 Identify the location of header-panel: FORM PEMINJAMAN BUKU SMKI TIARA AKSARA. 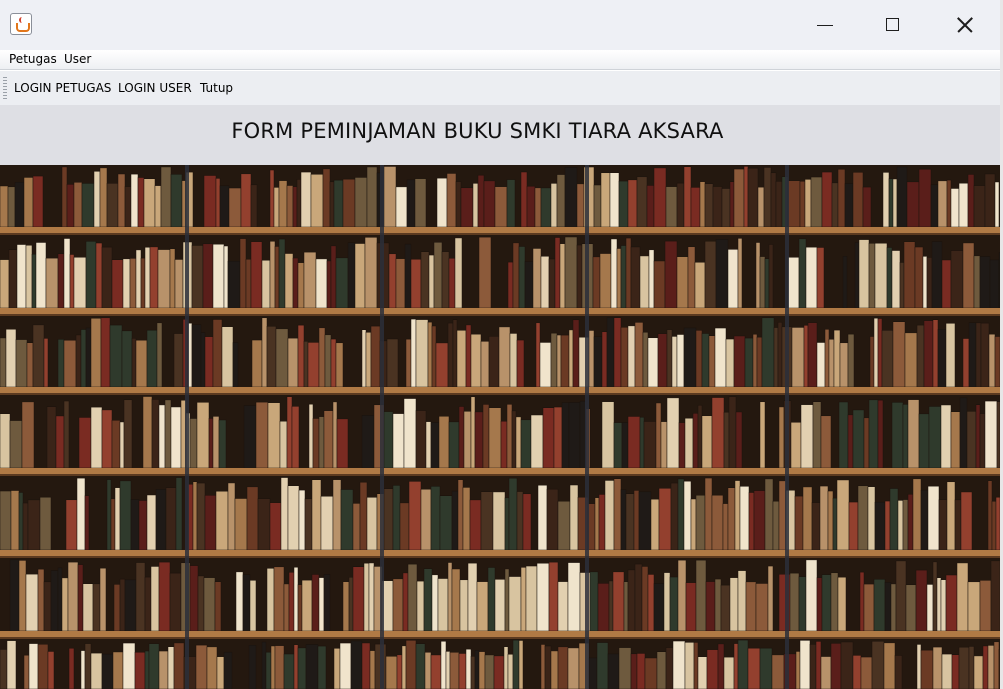
(500, 135).